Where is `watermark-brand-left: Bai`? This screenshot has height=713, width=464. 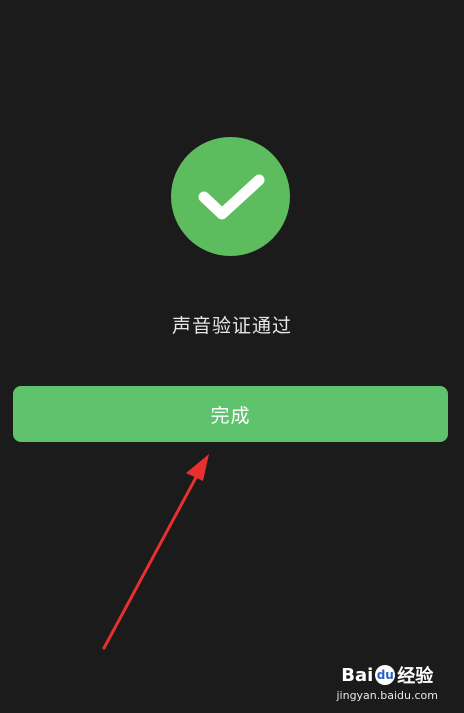 watermark-brand-left: Bai is located at coordinates (357, 675).